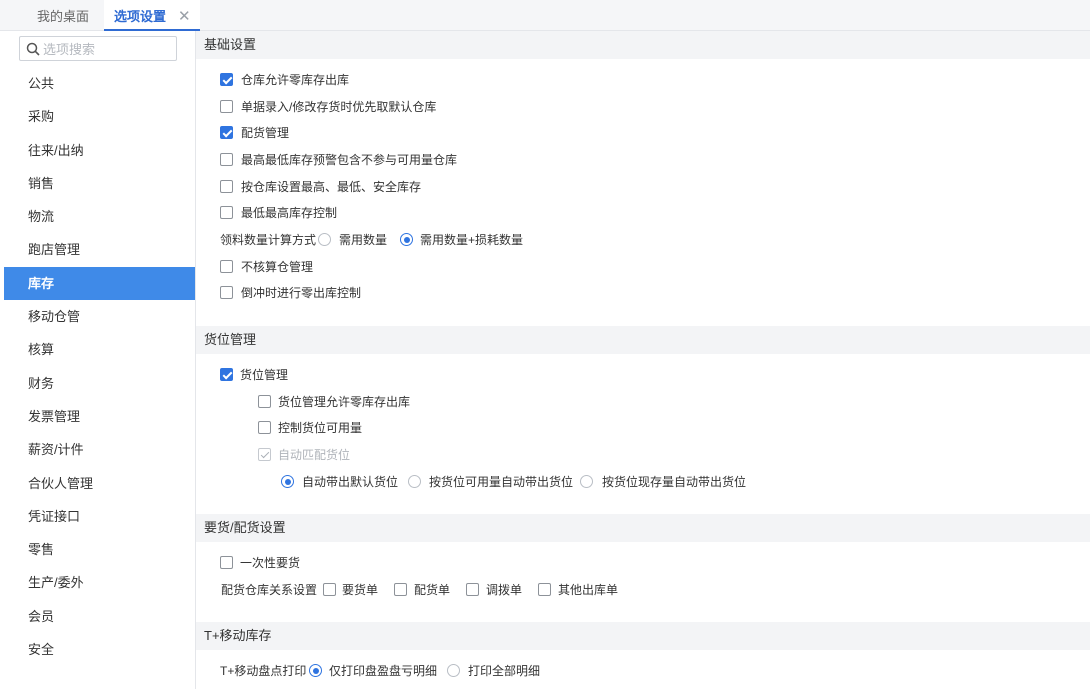  What do you see at coordinates (268, 240) in the screenshot?
I see `calc-method-label: 领料数量计算方式` at bounding box center [268, 240].